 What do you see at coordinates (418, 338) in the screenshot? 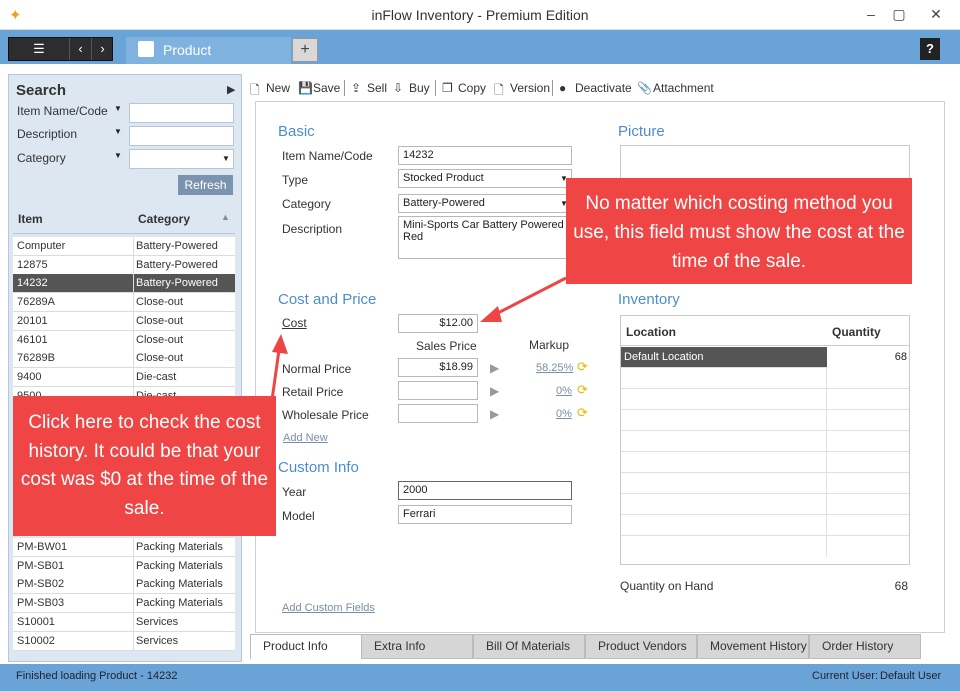
I see `callout-arrows` at bounding box center [418, 338].